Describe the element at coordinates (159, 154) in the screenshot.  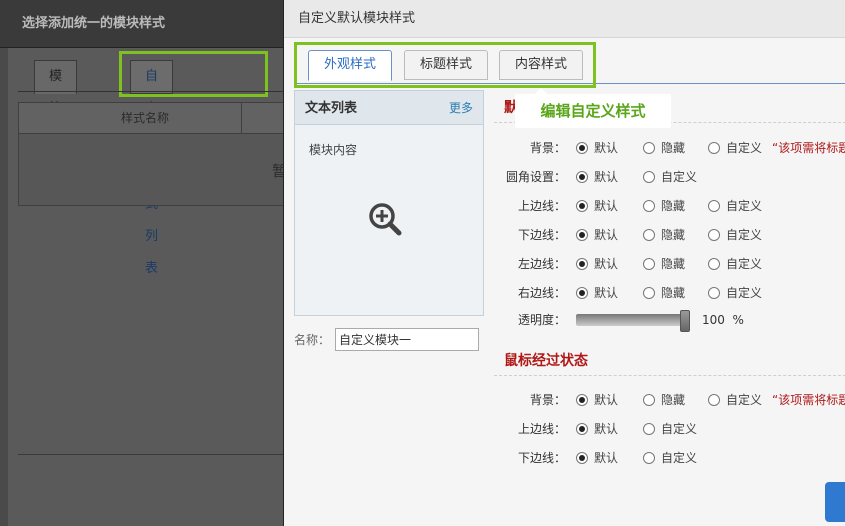
I see `style-table: 样式名称 暂` at that location.